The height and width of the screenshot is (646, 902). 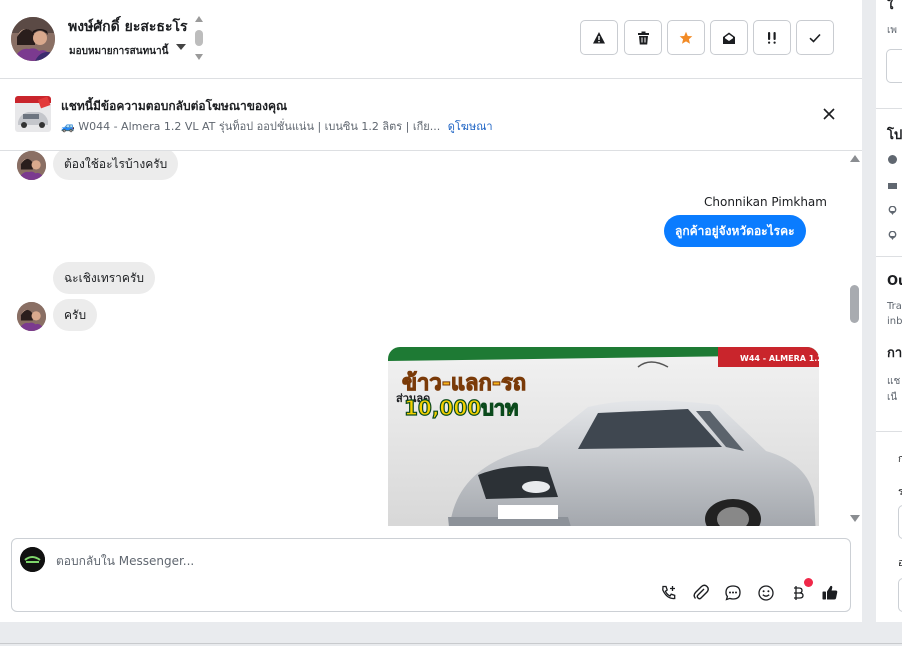 What do you see at coordinates (894, 321) in the screenshot?
I see `panel-text-clipped: inb` at bounding box center [894, 321].